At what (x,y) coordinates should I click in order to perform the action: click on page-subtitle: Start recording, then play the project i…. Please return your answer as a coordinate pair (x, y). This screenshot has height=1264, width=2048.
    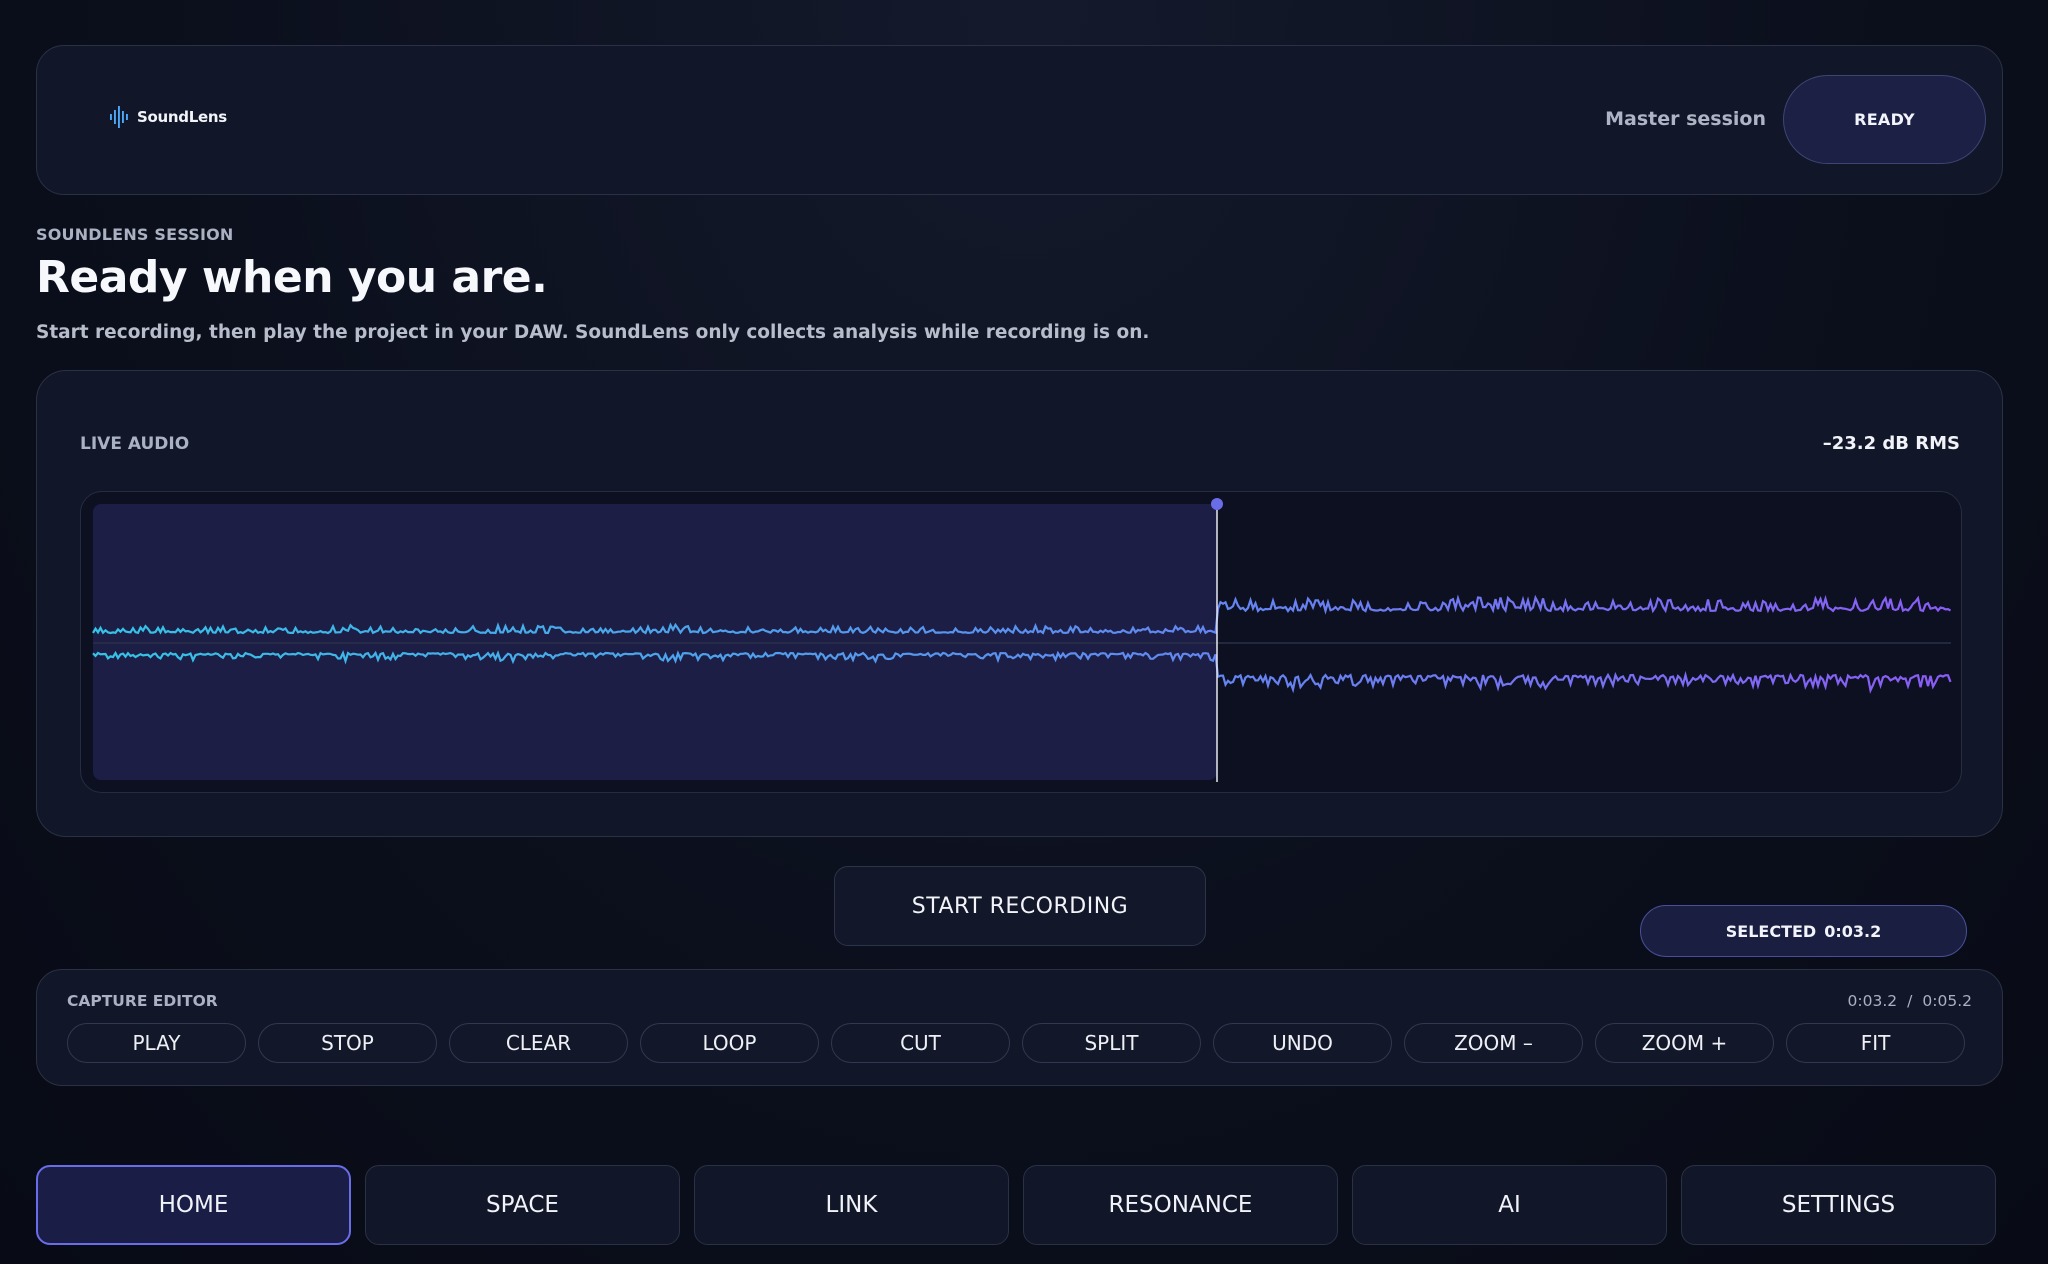
    Looking at the image, I should click on (593, 332).